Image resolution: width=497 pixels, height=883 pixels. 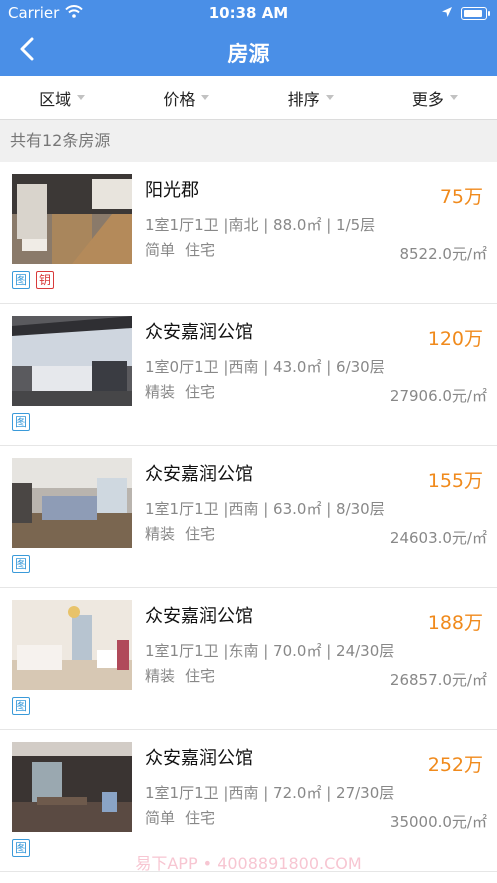 I want to click on listing-specs: 1室1厅1卫 |东南 | 70.0㎡ | 24/30层, so click(x=270, y=651).